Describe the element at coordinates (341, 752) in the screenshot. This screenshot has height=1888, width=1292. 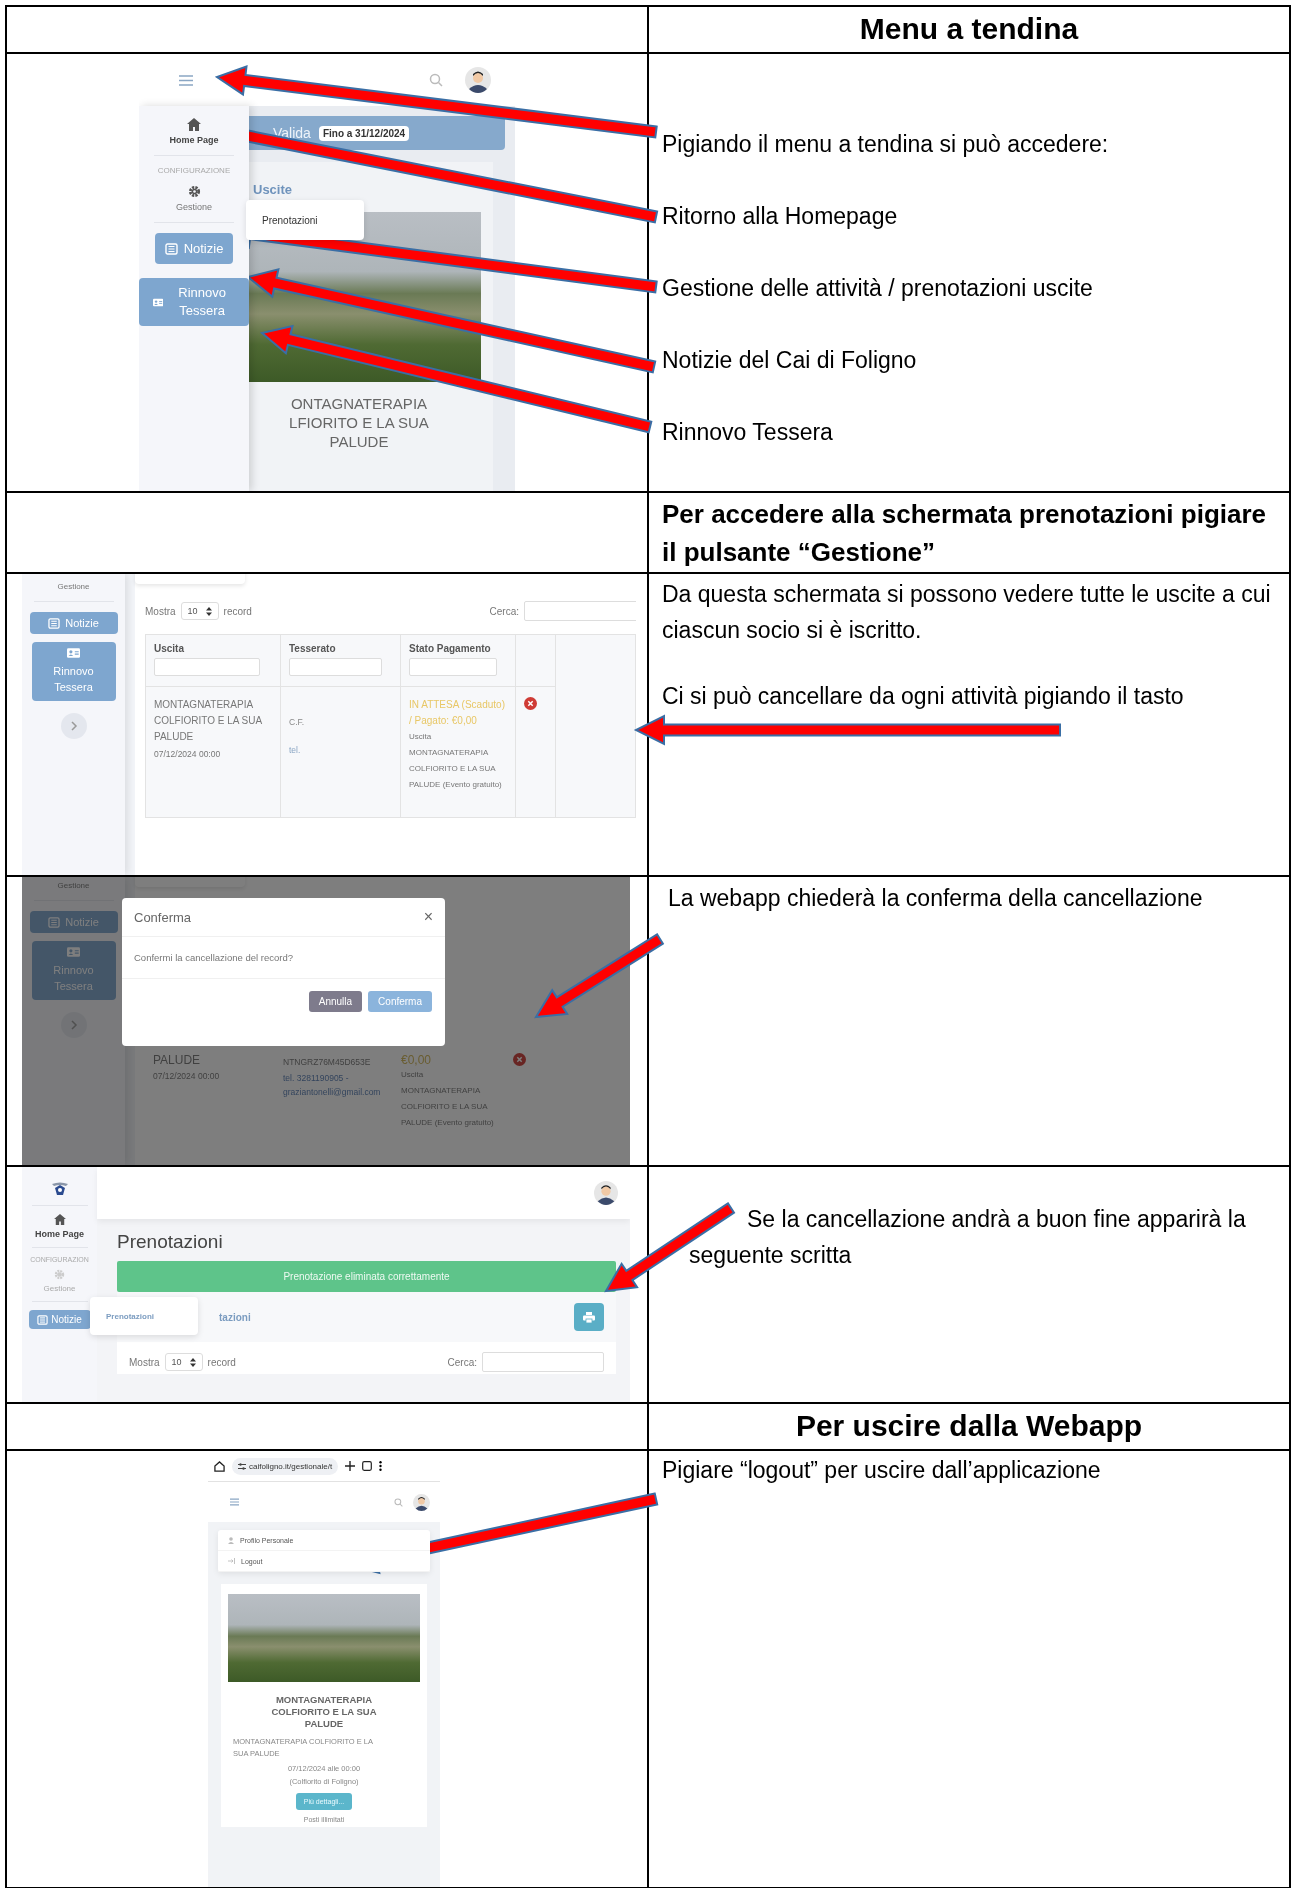
I see `table-cell: C.F. tel.` at that location.